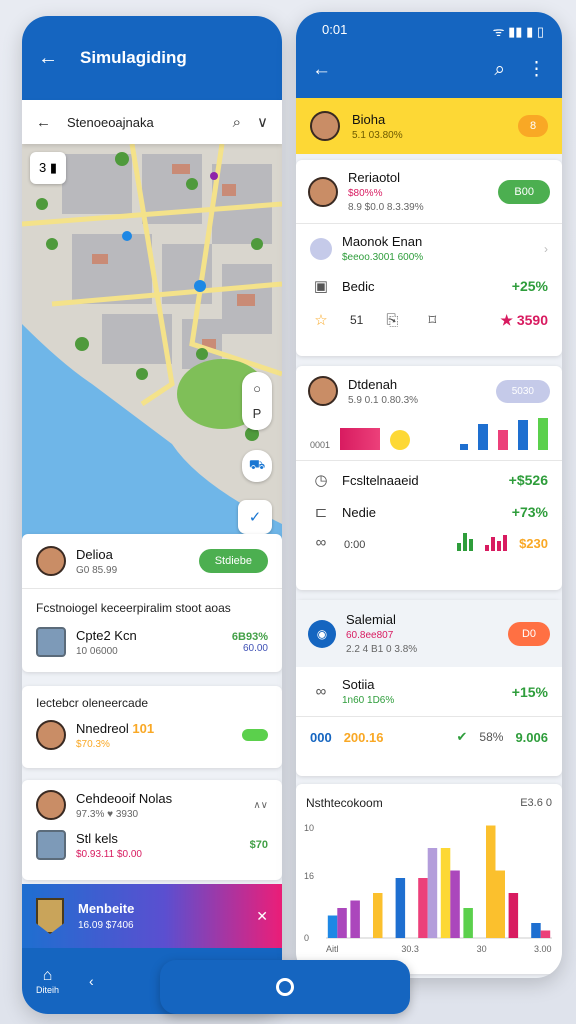 This screenshot has width=576, height=1024. Describe the element at coordinates (107, 814) in the screenshot. I see `item-sub: 97.3% ♥ 3930` at that location.